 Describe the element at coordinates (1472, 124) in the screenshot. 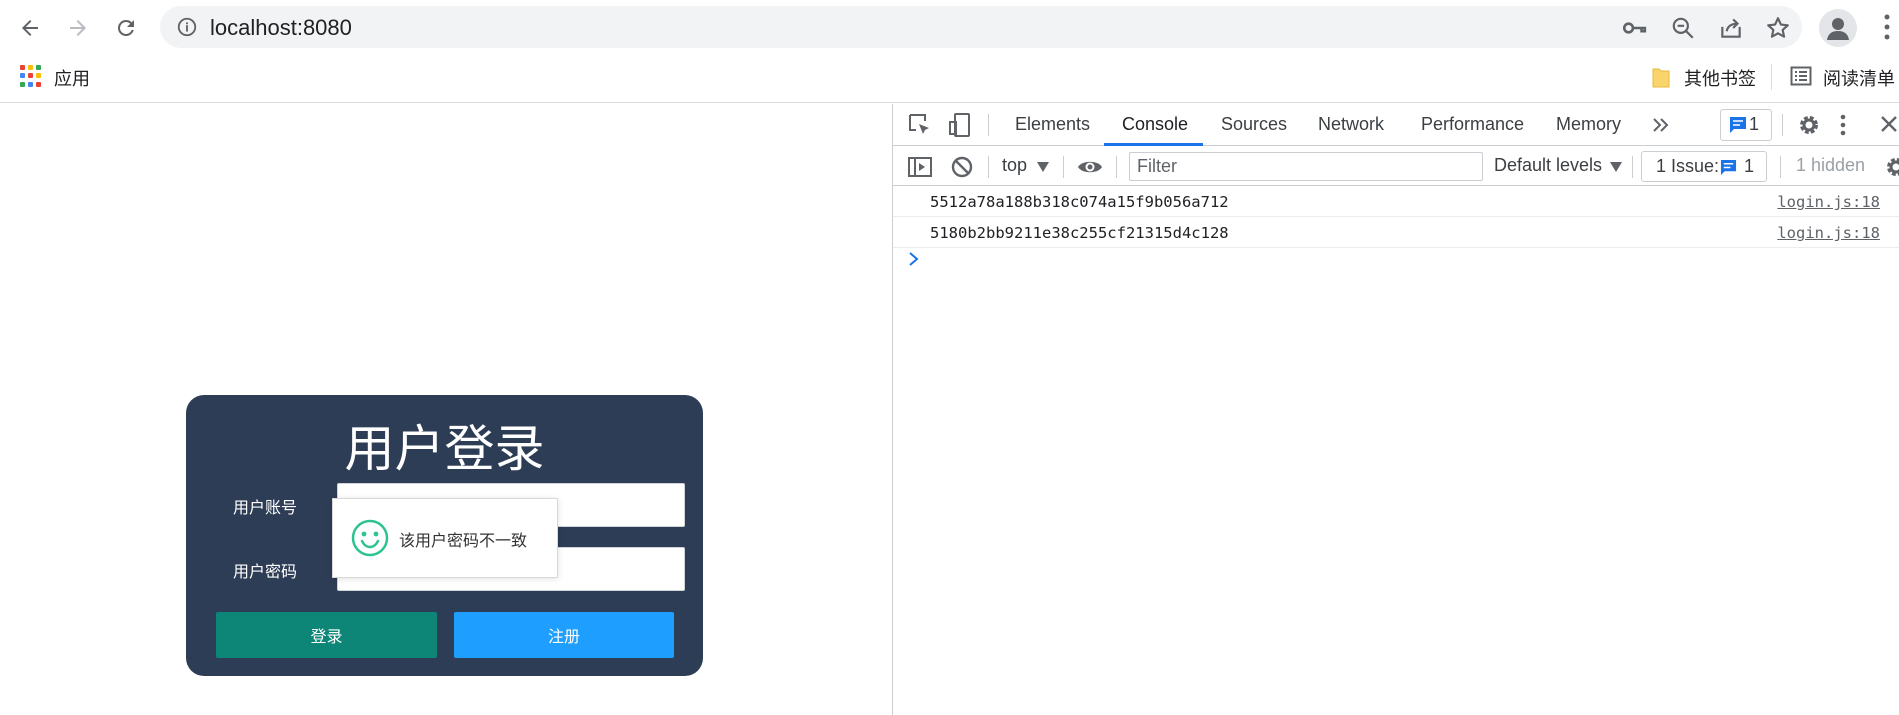

I see `tab-performance: Performance` at that location.